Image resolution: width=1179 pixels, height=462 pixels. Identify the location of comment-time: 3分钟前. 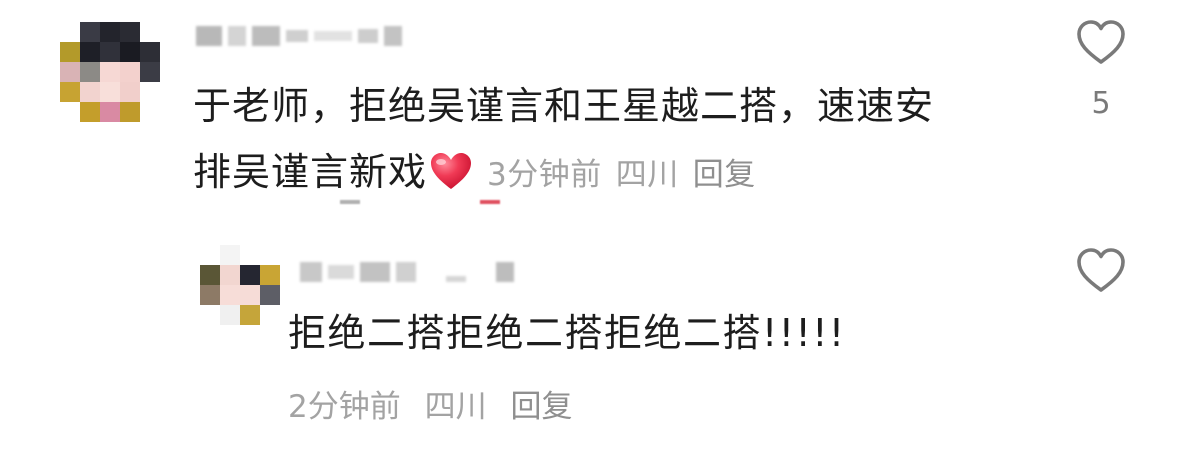
(544, 175).